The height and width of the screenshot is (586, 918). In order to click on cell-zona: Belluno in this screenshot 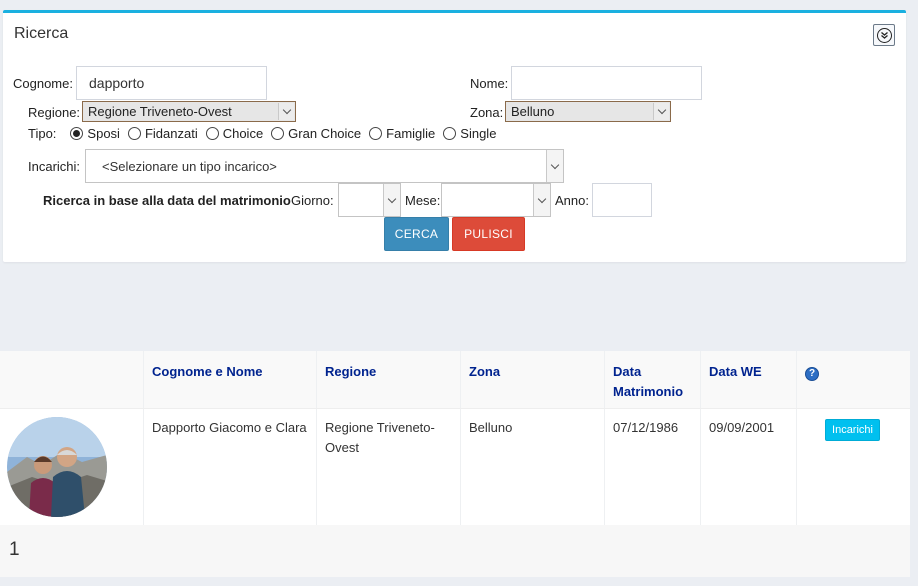, I will do `click(532, 467)`.